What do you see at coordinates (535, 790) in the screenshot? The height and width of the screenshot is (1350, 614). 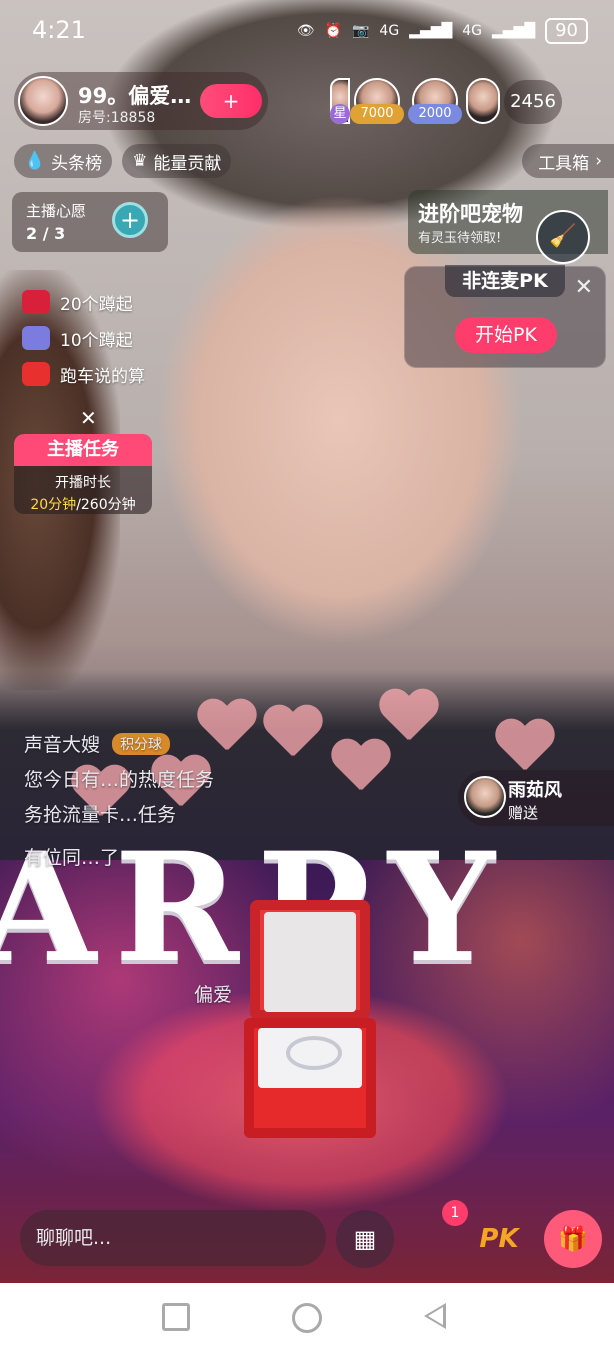 I see `gifter-name: 雨茹风` at bounding box center [535, 790].